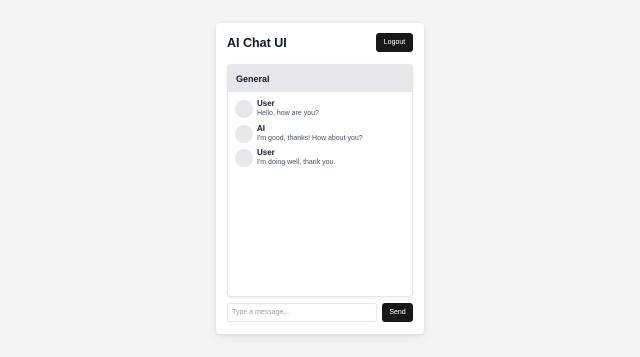 This screenshot has width=640, height=357. What do you see at coordinates (253, 78) in the screenshot?
I see `channel-name: General` at bounding box center [253, 78].